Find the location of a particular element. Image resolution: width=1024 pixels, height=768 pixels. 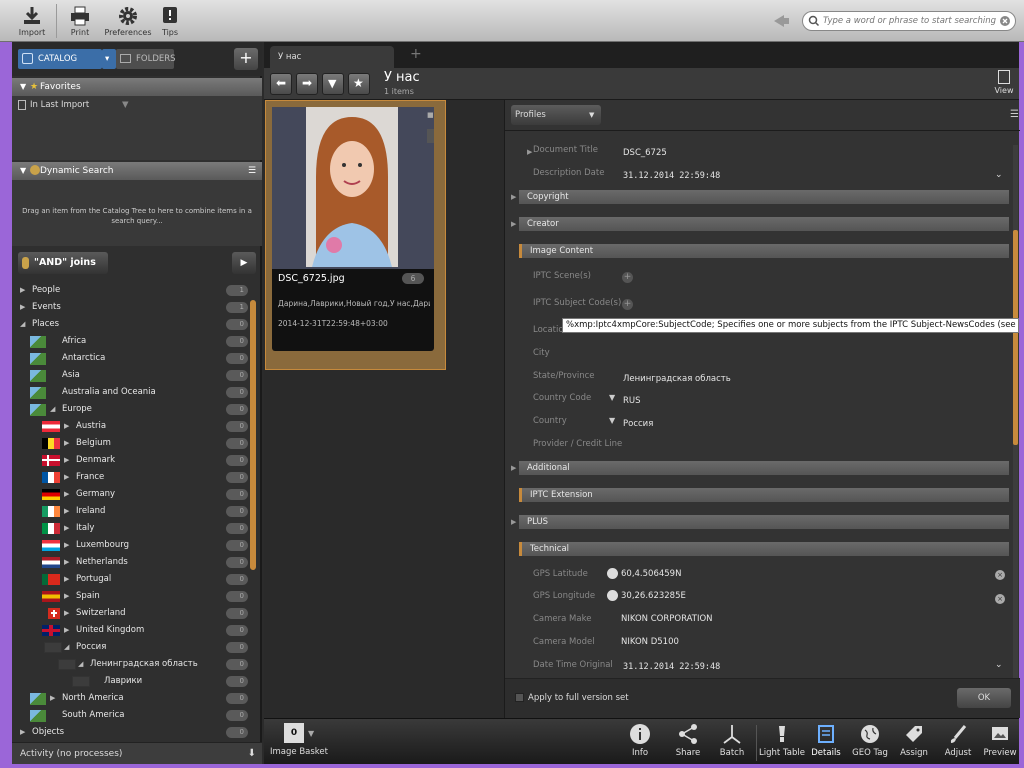

tree-item: ▶ Germany 0 is located at coordinates (132, 494).